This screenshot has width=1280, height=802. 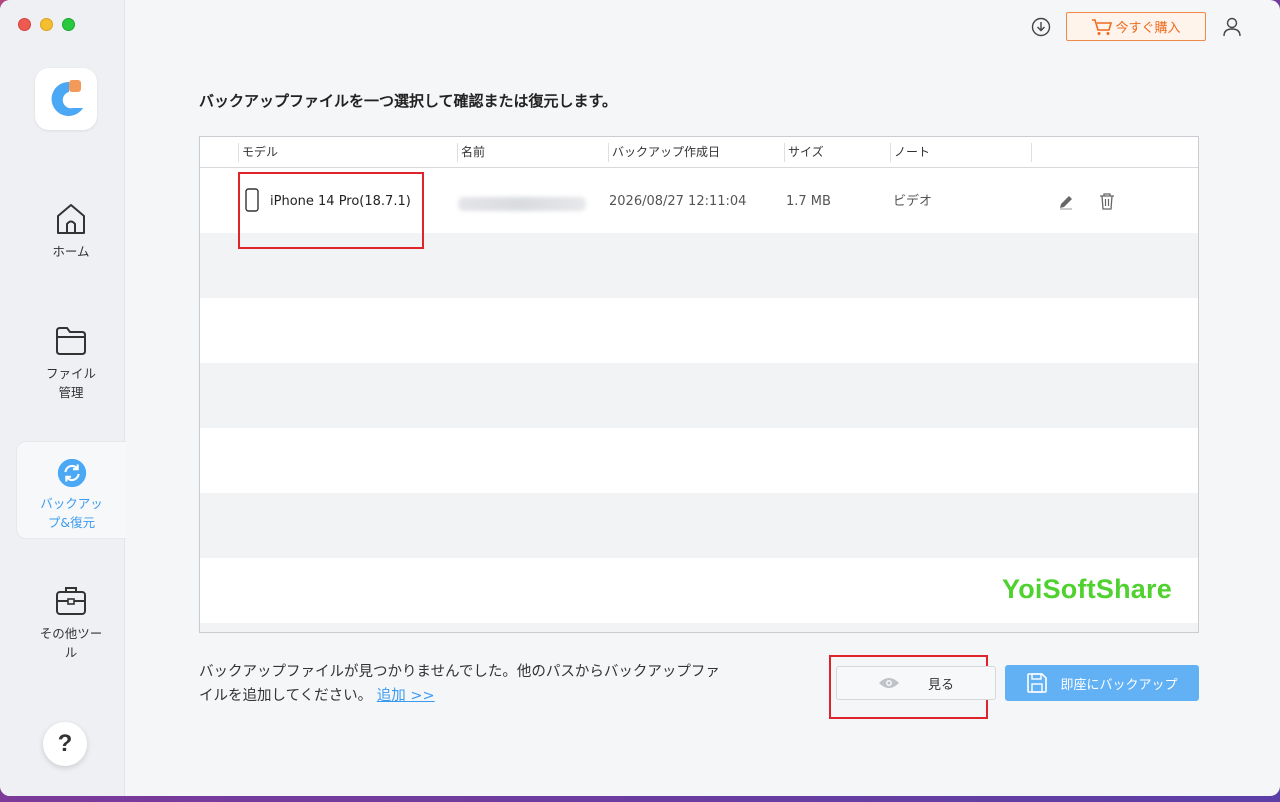 I want to click on window-controls, so click(x=46, y=24).